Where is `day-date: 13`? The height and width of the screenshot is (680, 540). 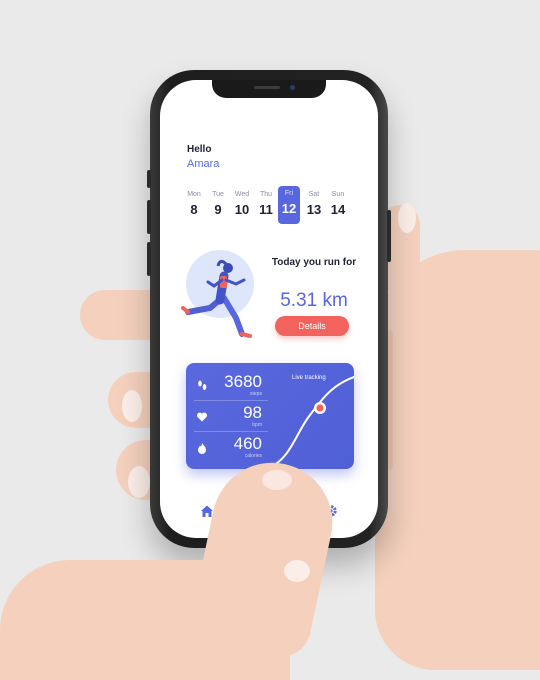 day-date: 13 is located at coordinates (314, 209).